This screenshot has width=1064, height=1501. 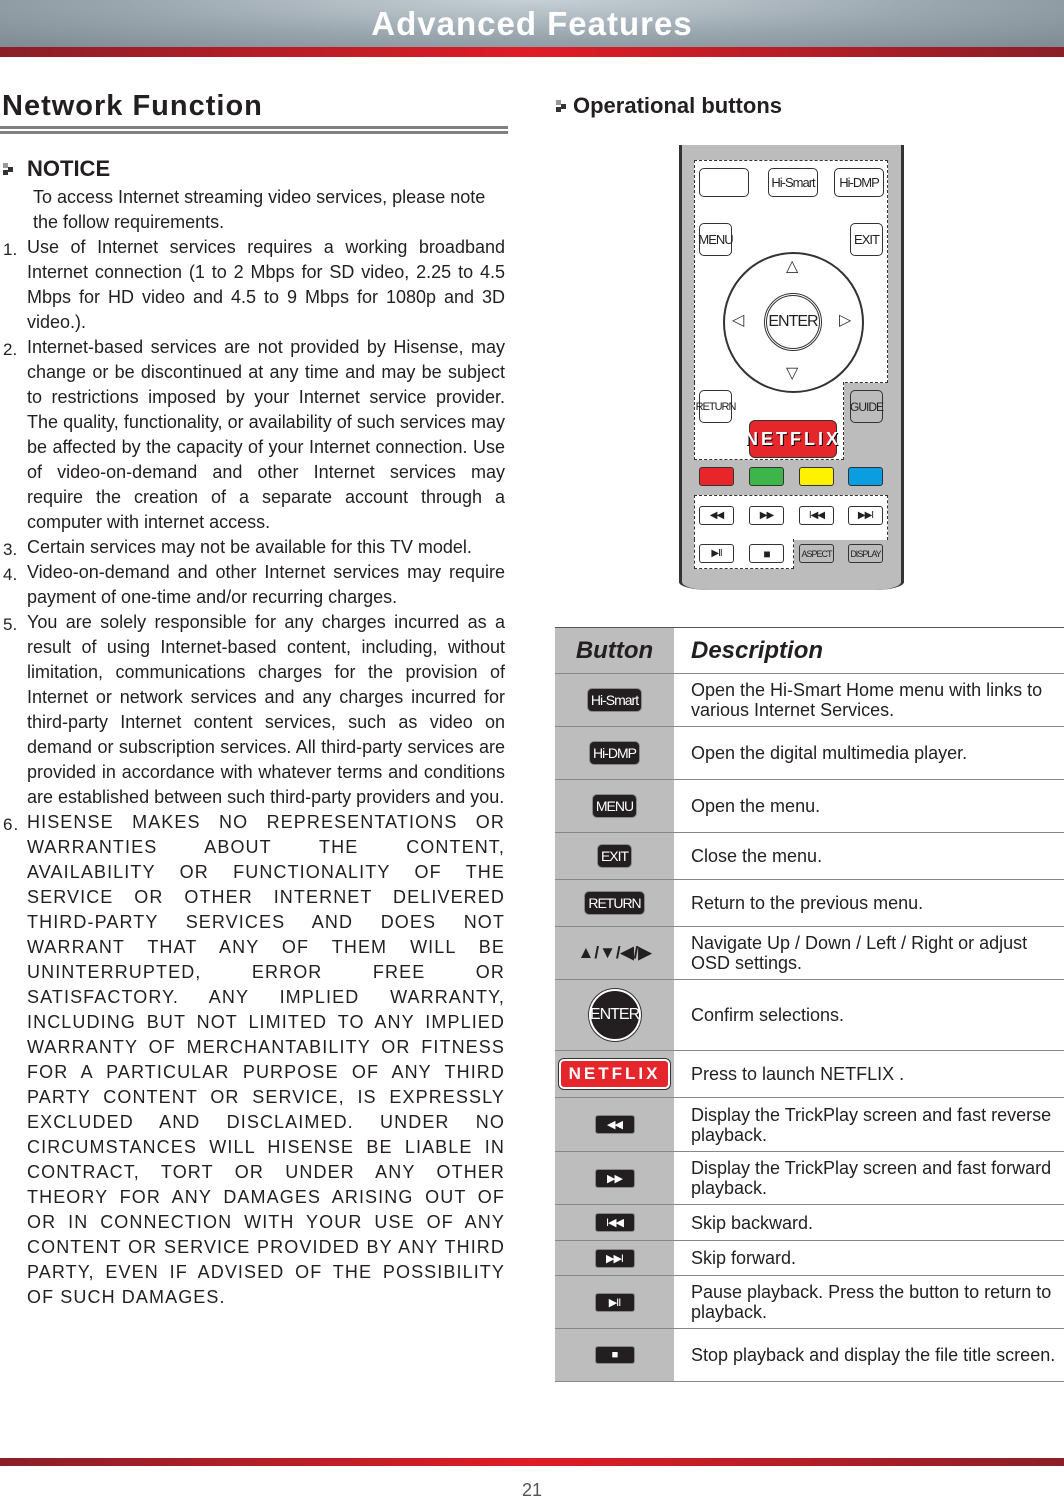 I want to click on button-cell: ▶II, so click(x=614, y=1302).